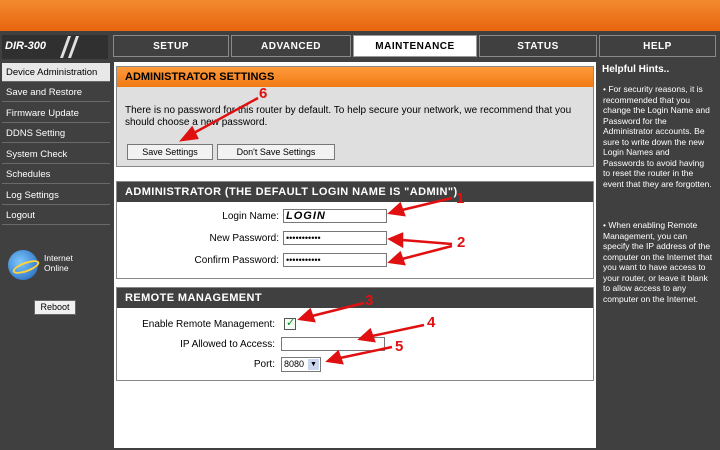  What do you see at coordinates (396, 258) in the screenshot?
I see `annotation-arrowhead-2b` at bounding box center [396, 258].